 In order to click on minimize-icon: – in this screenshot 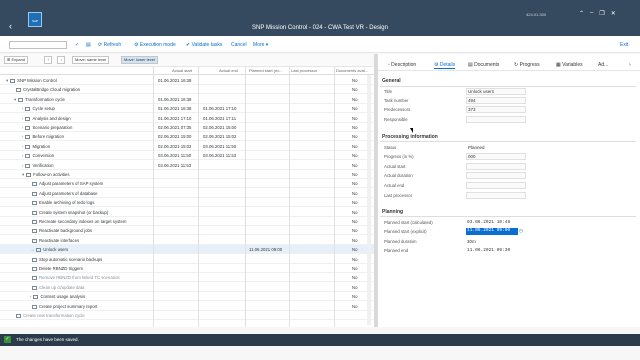, I will do `click(591, 13)`.